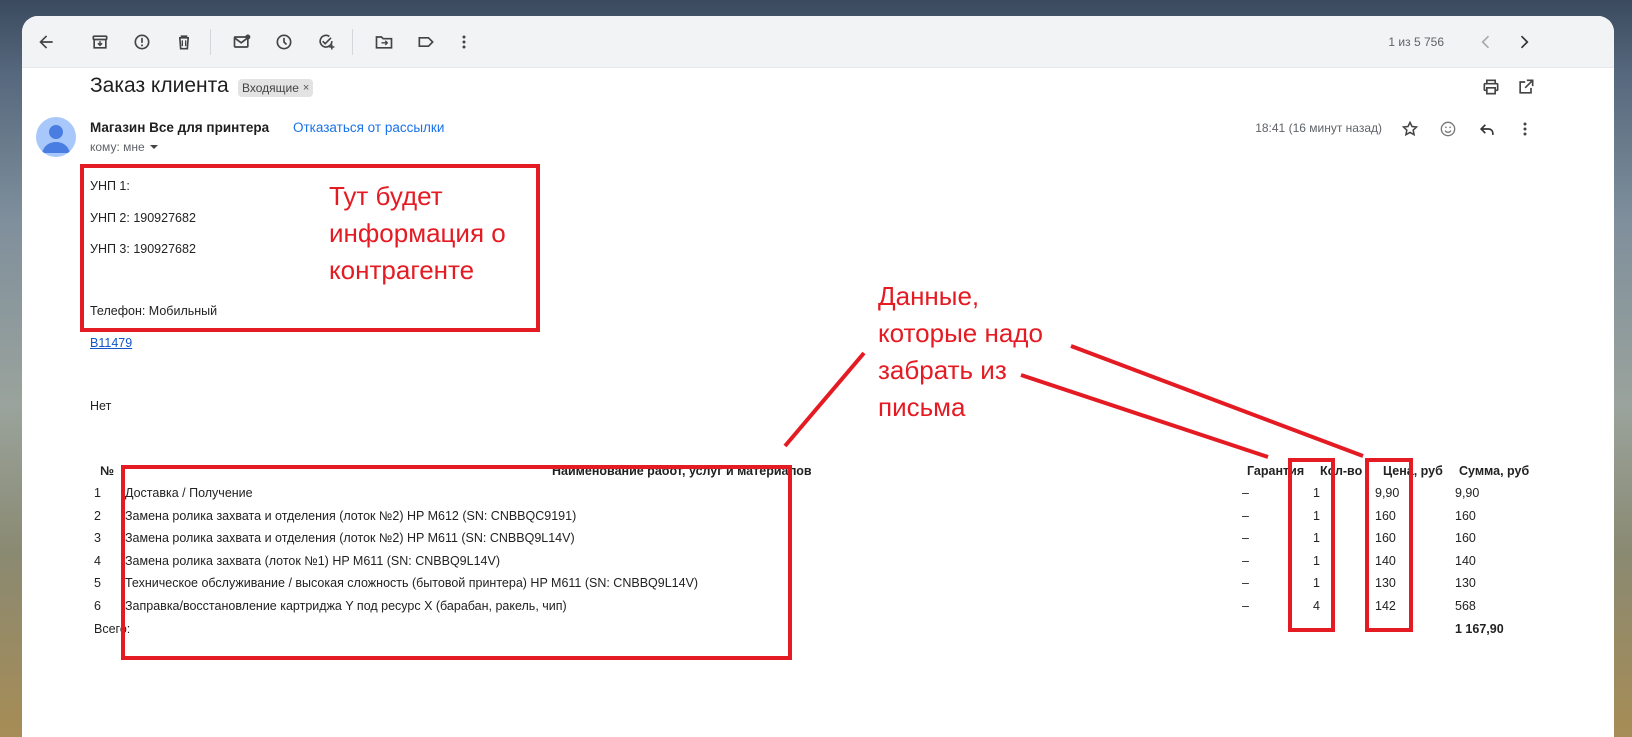 The height and width of the screenshot is (737, 1632). I want to click on annotation-arrows, so click(1073, 401).